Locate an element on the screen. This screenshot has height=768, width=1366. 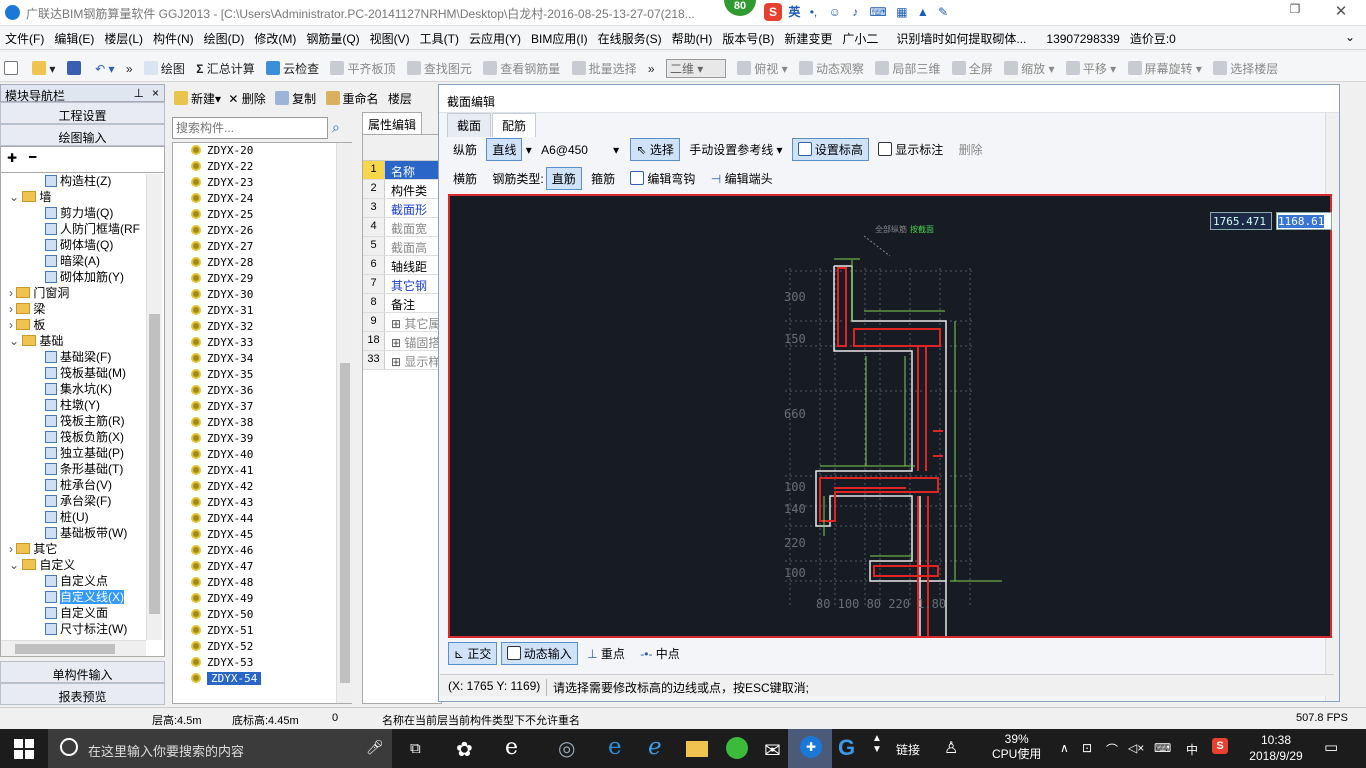
tree-folder: › 板 is located at coordinates (82, 325).